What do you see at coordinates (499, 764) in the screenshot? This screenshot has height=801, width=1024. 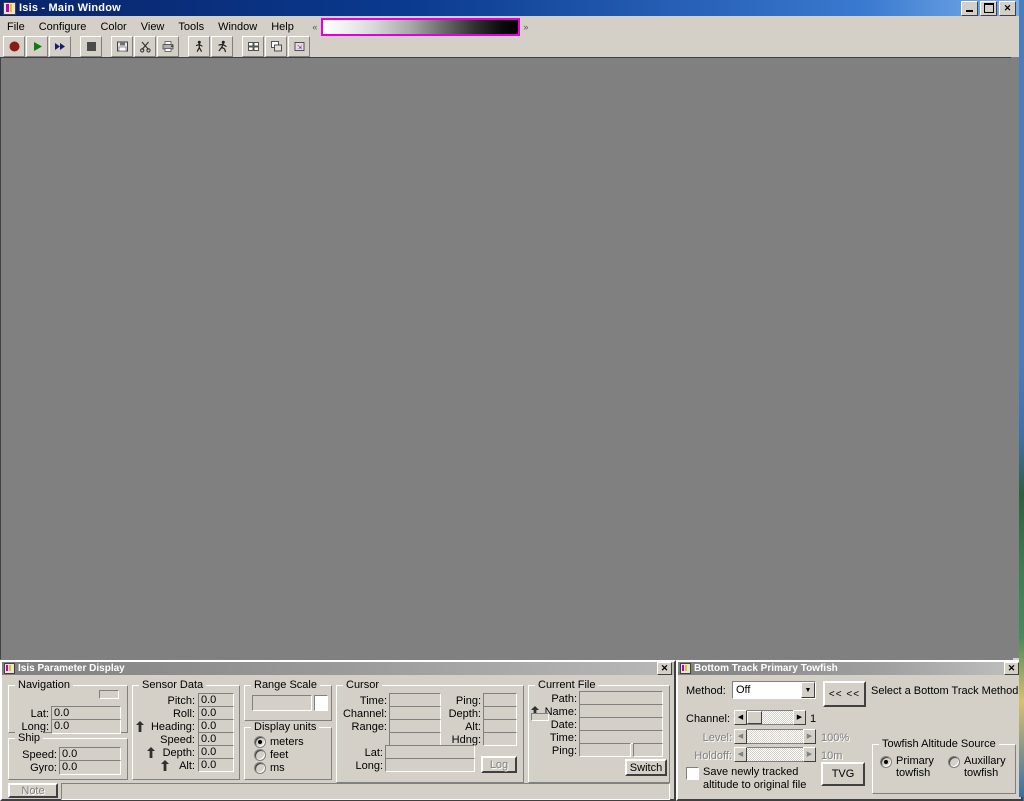 I see `cursor-log-button: Log` at bounding box center [499, 764].